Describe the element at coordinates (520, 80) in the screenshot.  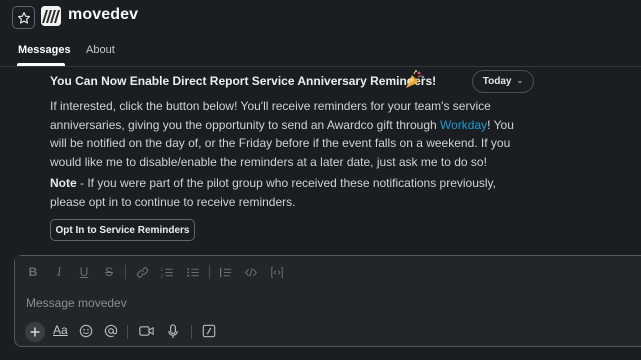
I see `chevron-down-icon: ⌄` at that location.